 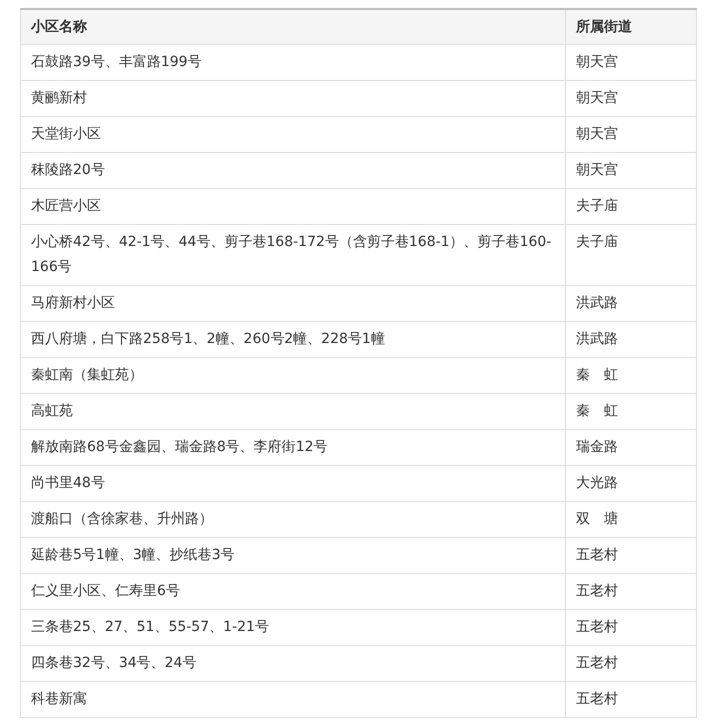 What do you see at coordinates (293, 700) in the screenshot?
I see `table-cell: 科巷新寓` at bounding box center [293, 700].